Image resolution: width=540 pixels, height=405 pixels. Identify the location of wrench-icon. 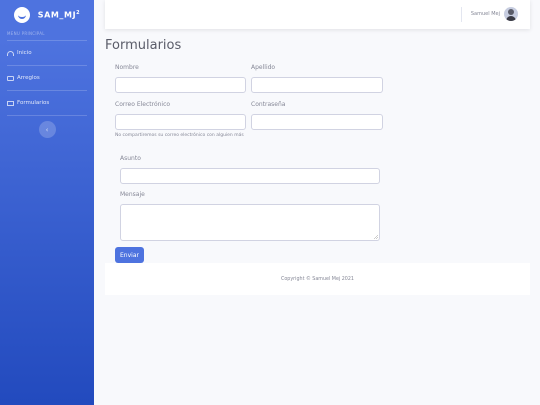
(10, 78).